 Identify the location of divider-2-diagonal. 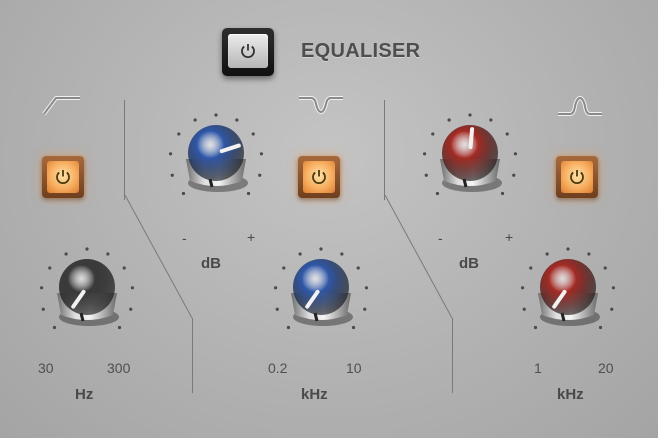
(419, 259).